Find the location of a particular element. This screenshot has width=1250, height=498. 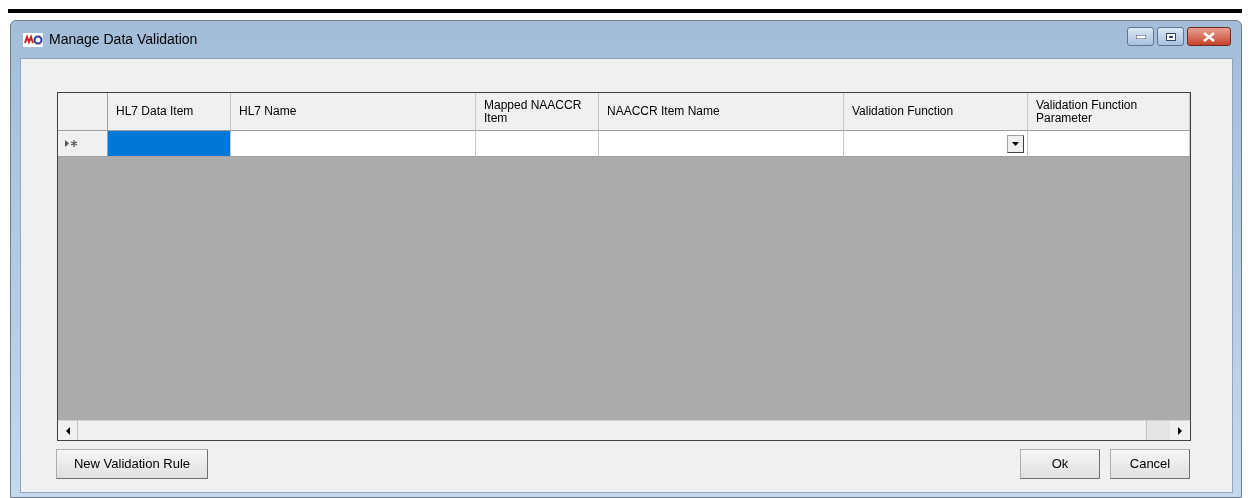

dialog-button: Cancel is located at coordinates (1150, 464).